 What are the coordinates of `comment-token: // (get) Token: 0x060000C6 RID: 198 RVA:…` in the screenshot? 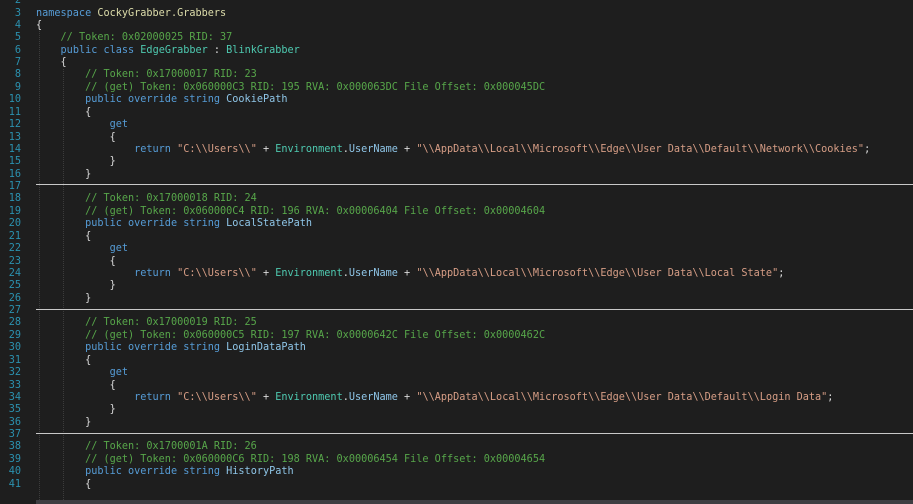 It's located at (315, 459).